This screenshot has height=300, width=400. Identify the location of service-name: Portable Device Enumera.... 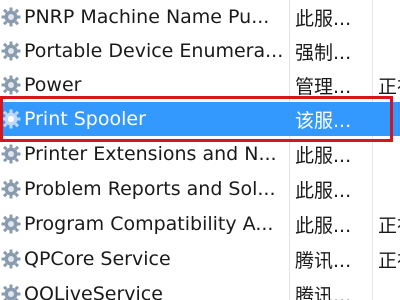
(154, 51).